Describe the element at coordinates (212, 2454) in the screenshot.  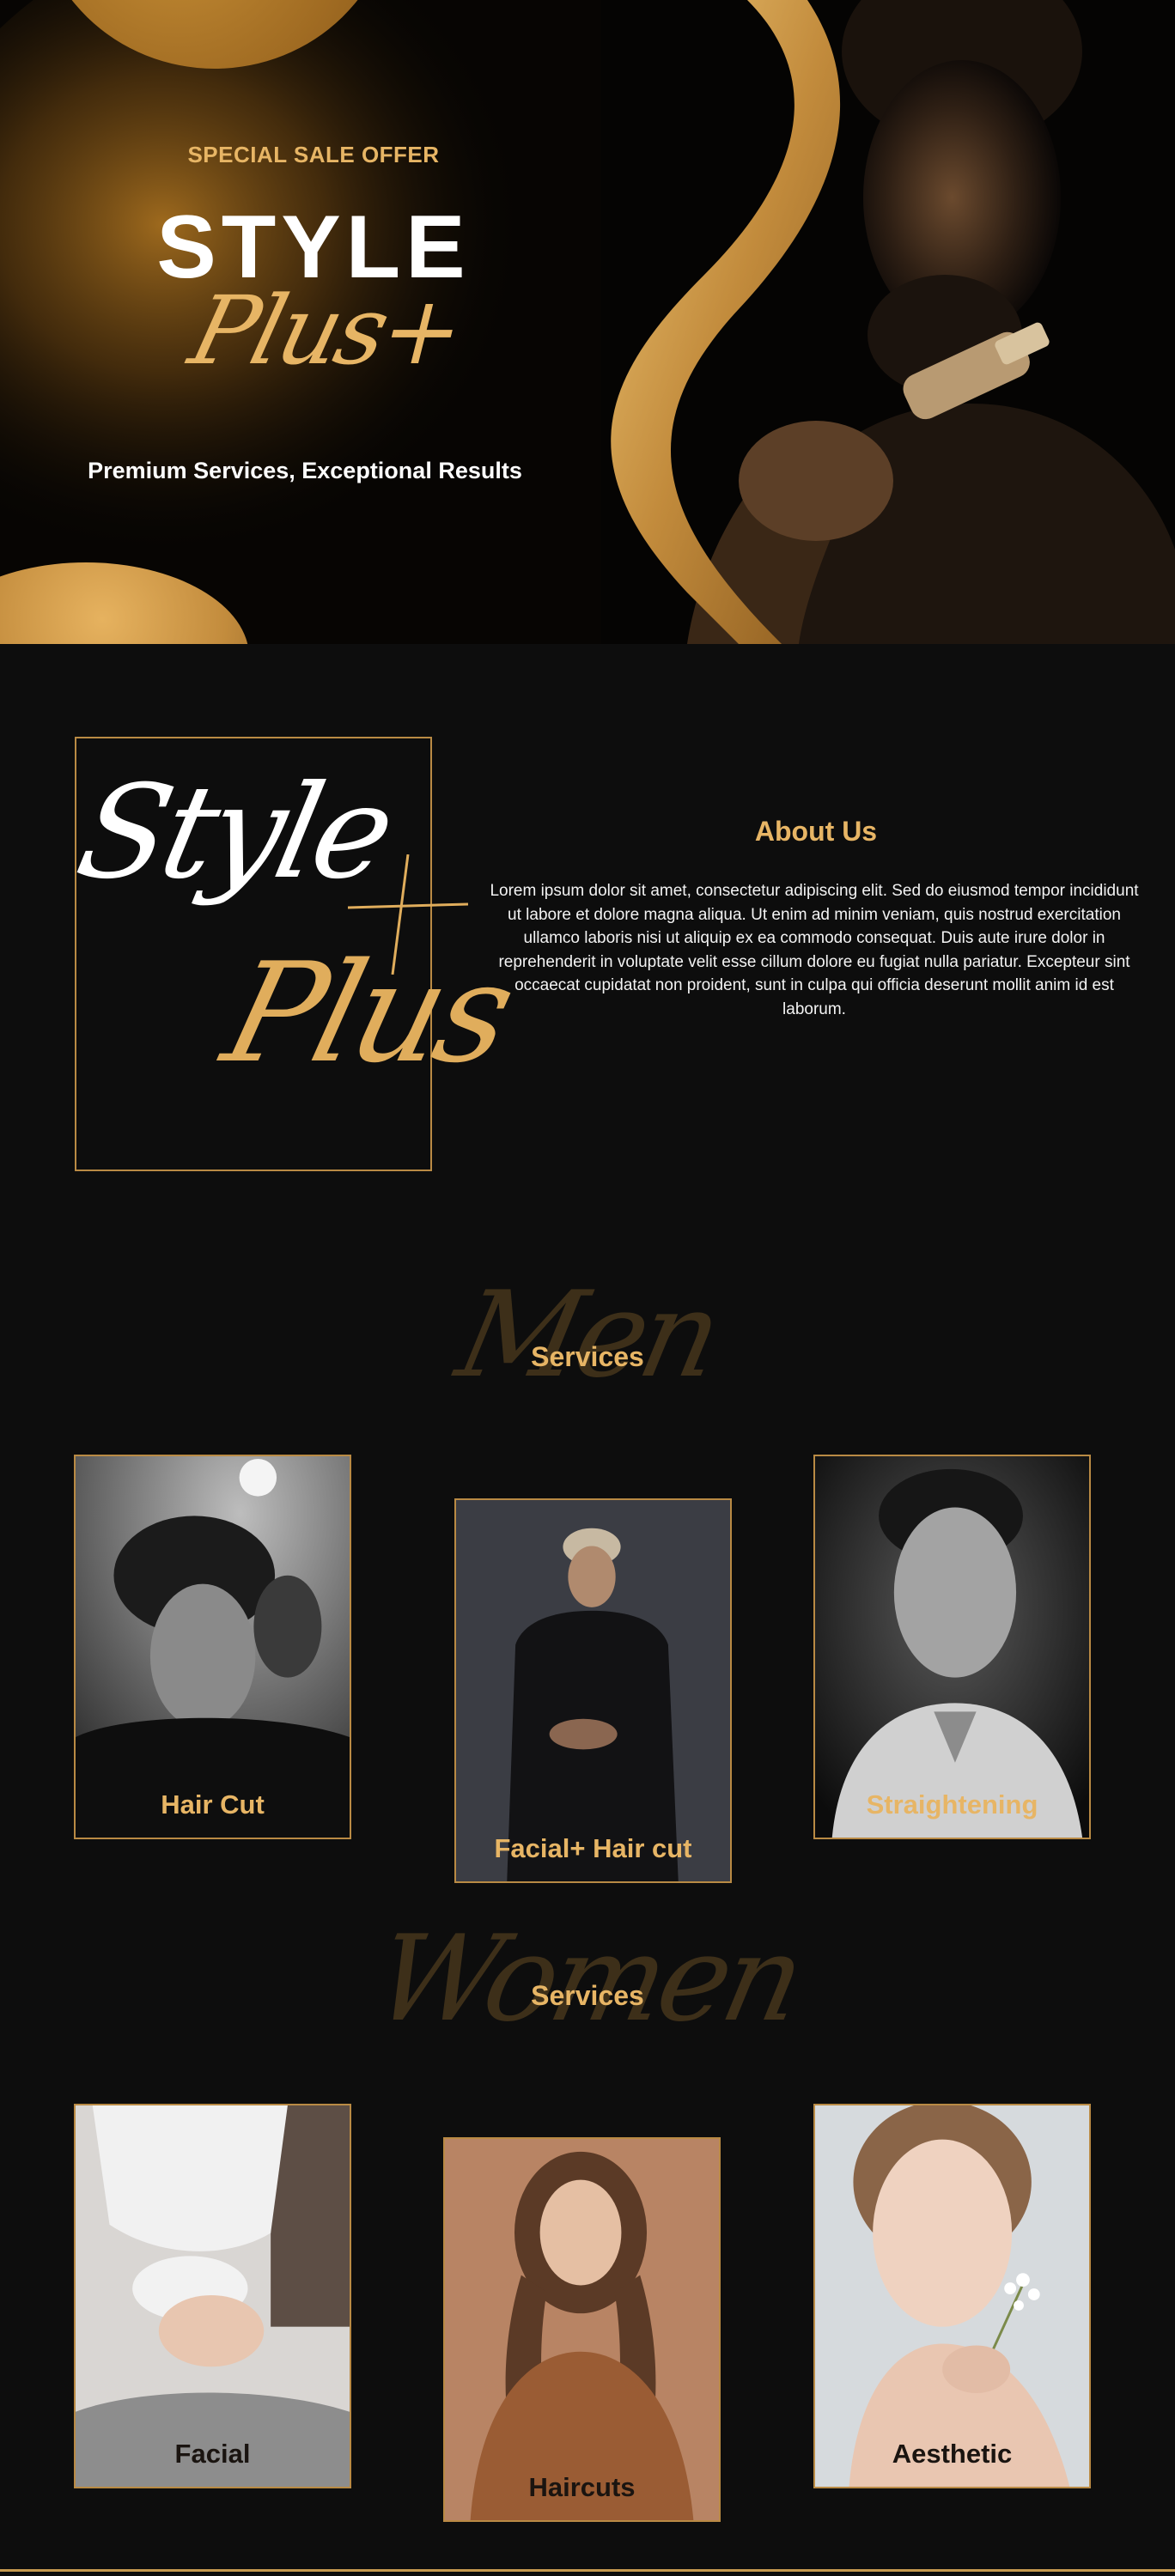
I see `facial-label: Facial` at that location.